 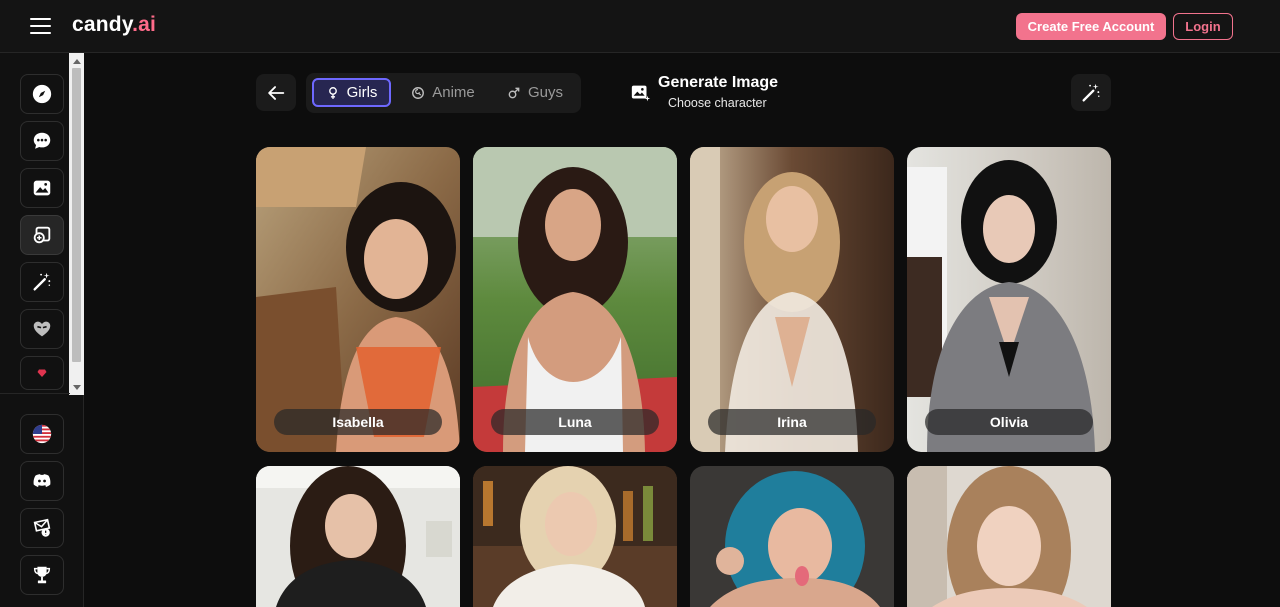 What do you see at coordinates (332, 92) in the screenshot?
I see `female-icon` at bounding box center [332, 92].